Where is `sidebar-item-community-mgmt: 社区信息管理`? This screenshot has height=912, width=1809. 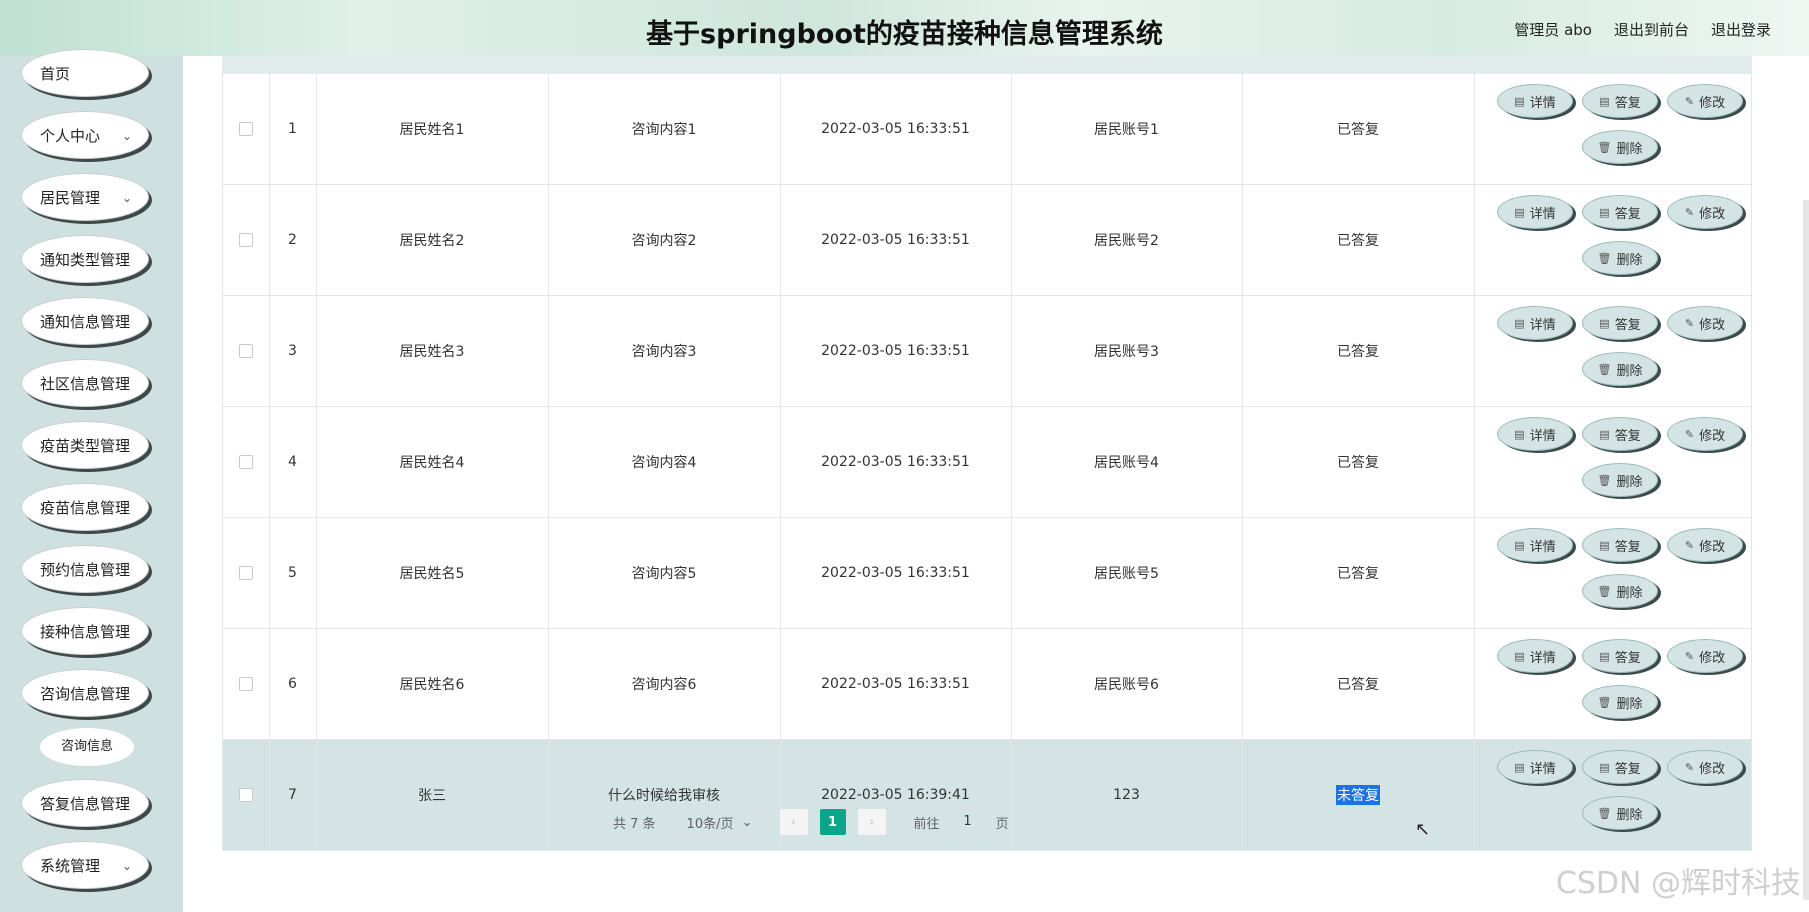 sidebar-item-community-mgmt: 社区信息管理 is located at coordinates (85, 383).